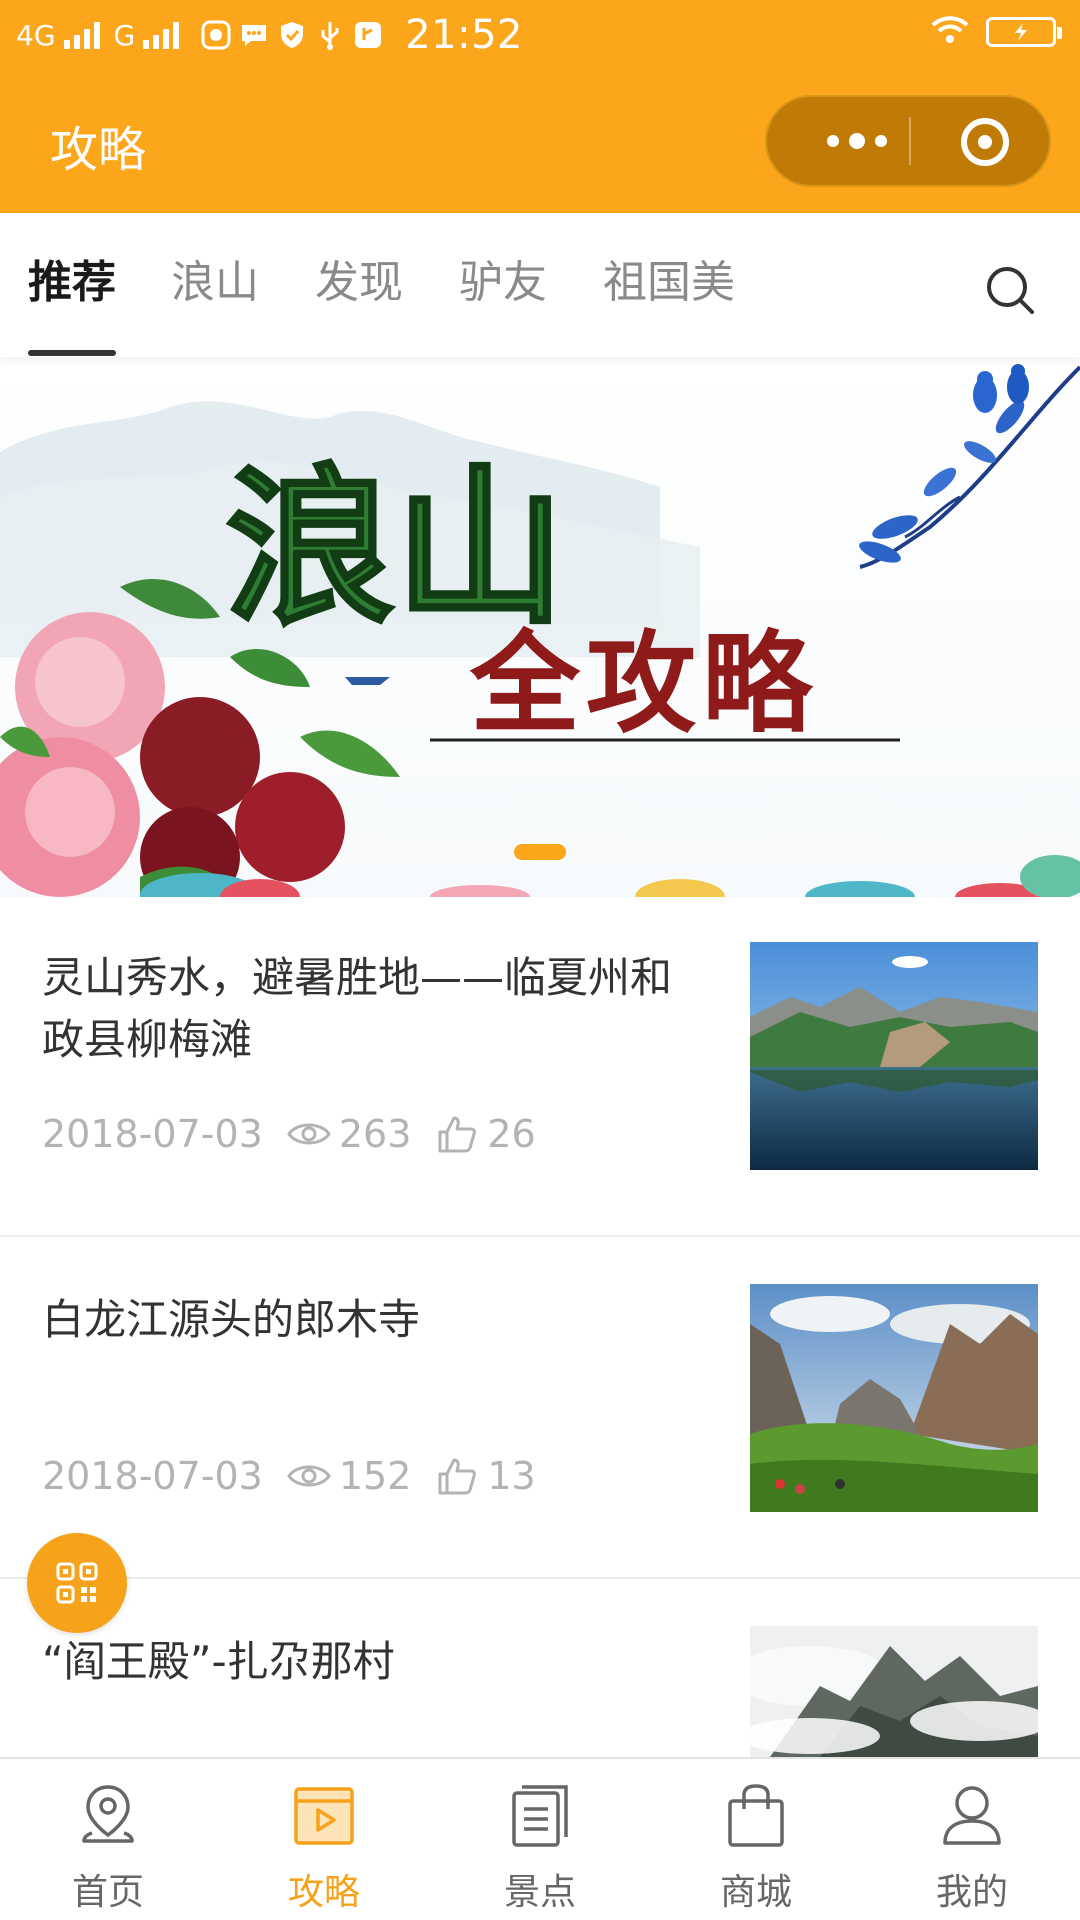 Image resolution: width=1080 pixels, height=1920 pixels. I want to click on article-views: 152, so click(375, 1476).